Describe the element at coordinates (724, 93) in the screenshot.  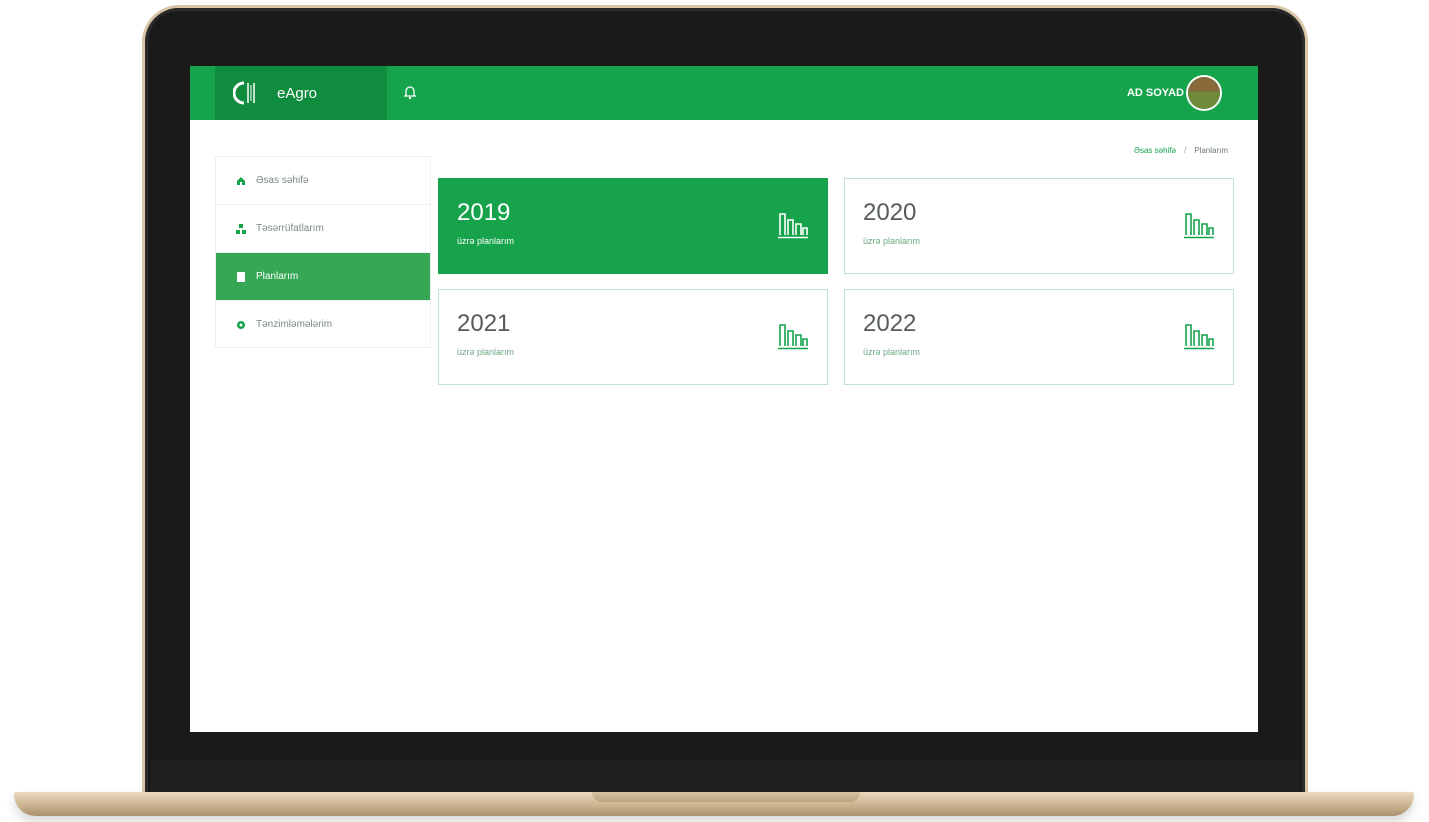
I see `top-navbar: eAgro AD SOYAD` at that location.